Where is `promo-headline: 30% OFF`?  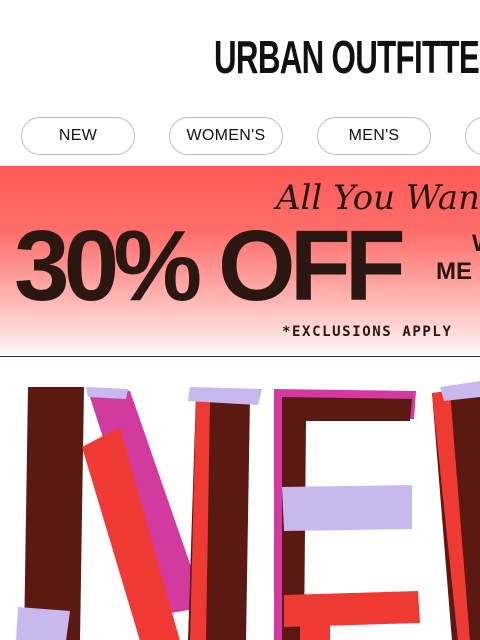 promo-headline: 30% OFF is located at coordinates (210, 266).